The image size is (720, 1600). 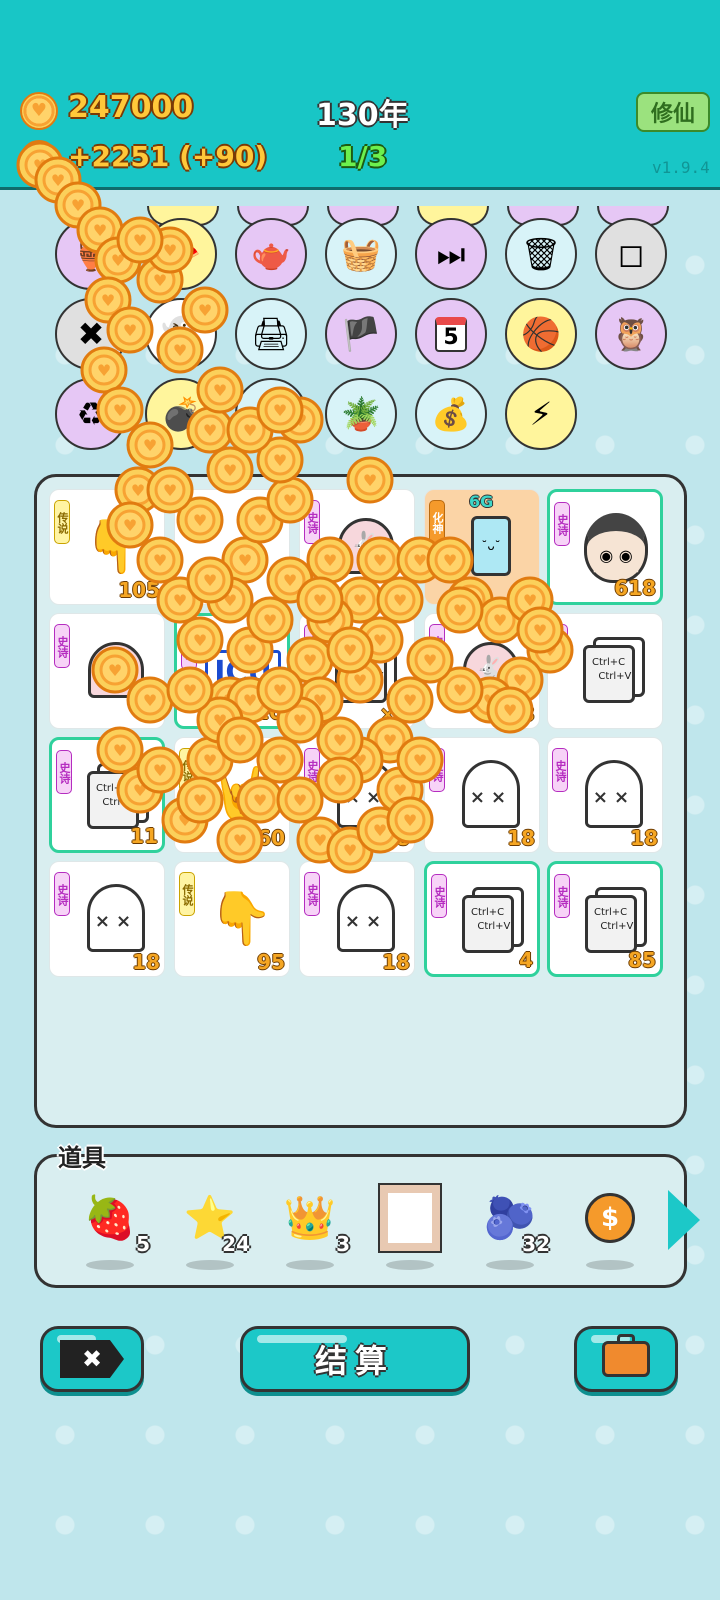 I want to click on board-card-11: 史诗 Ctrl+C Ctrl+V 11, so click(x=107, y=795).